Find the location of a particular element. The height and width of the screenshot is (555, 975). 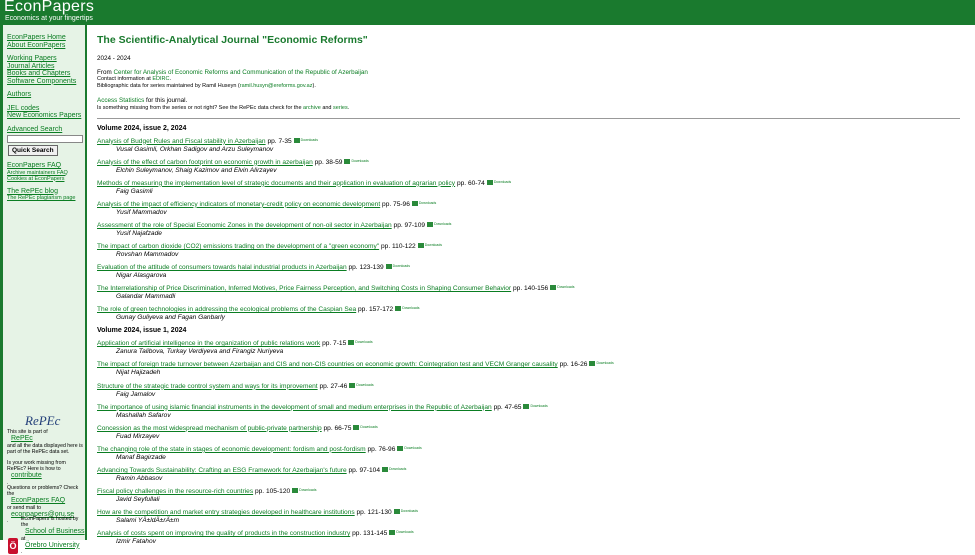

article-authors: Gunay Guliyeva and Fagan Ganbarly is located at coordinates (170, 318).